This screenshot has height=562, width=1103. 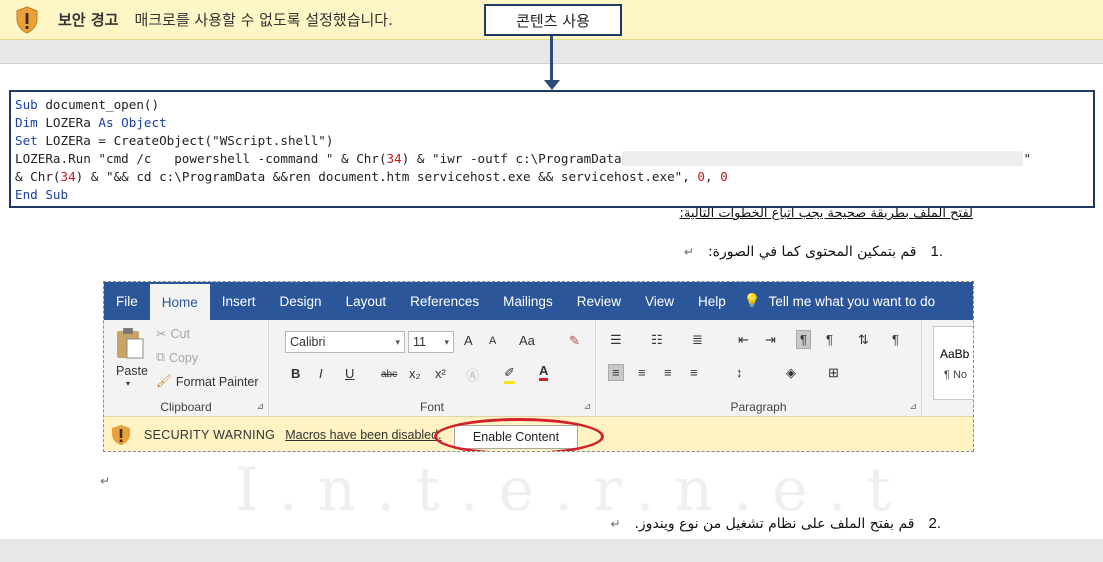 I want to click on font-size-value: 11, so click(x=419, y=342).